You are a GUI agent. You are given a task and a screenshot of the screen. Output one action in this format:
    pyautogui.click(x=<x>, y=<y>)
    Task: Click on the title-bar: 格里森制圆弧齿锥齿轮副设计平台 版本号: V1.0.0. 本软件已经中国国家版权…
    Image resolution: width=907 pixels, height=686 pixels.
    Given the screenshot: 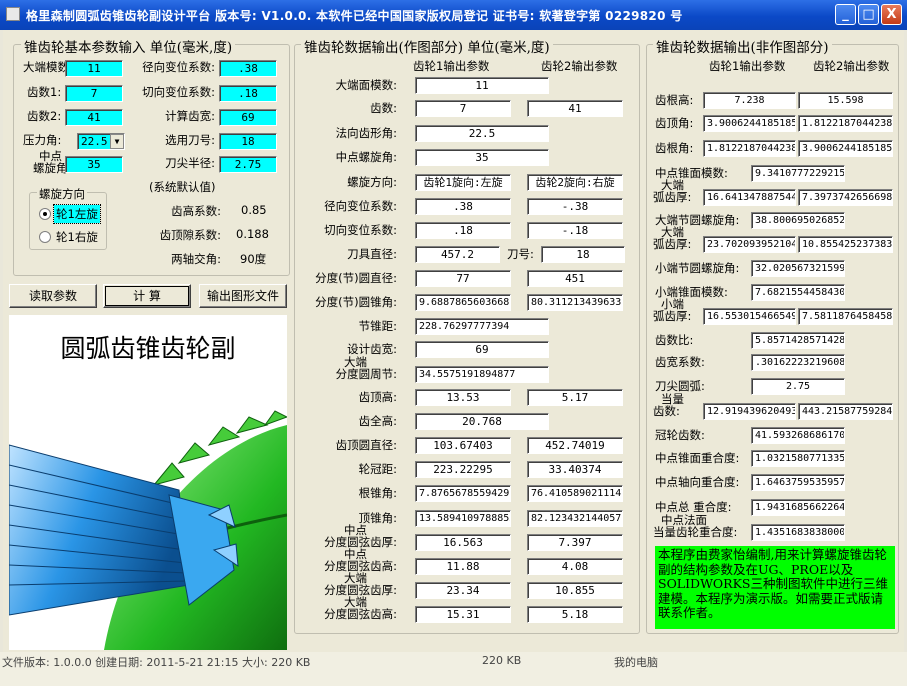 What is the action you would take?
    pyautogui.click(x=453, y=15)
    